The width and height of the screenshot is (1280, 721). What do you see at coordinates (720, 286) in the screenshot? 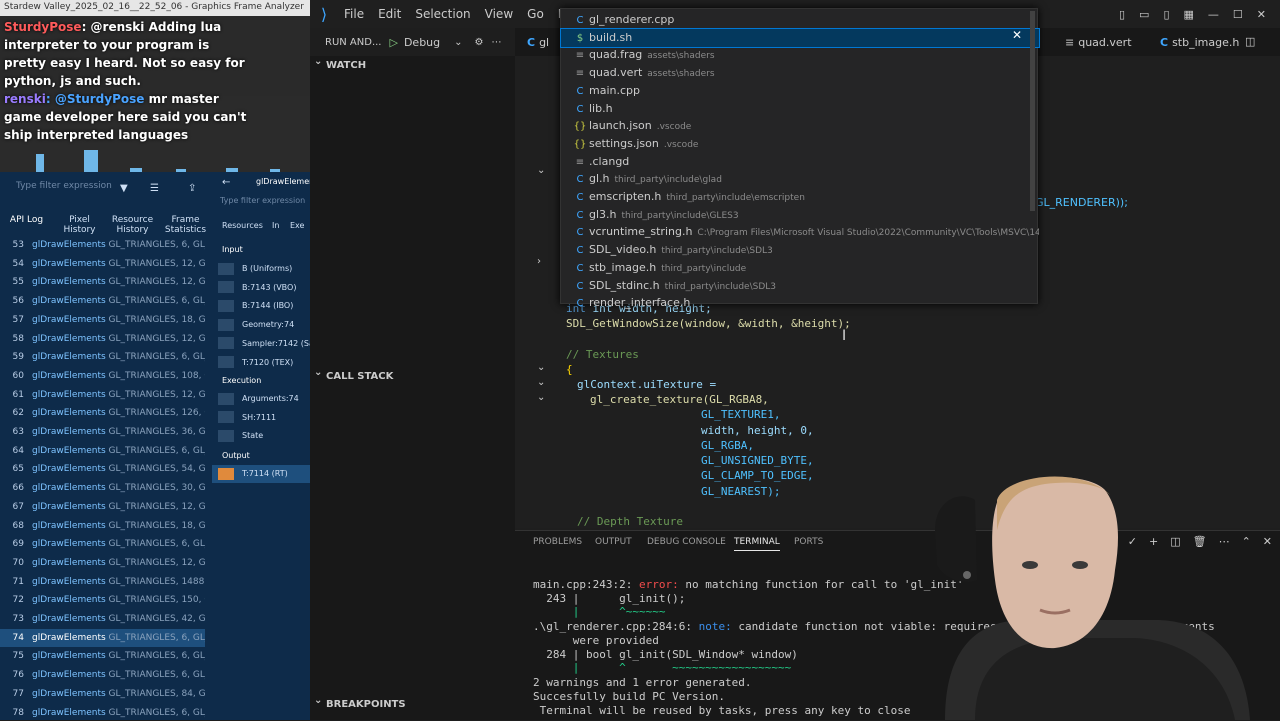
I see `file-path: third_party\include\SDL3` at bounding box center [720, 286].